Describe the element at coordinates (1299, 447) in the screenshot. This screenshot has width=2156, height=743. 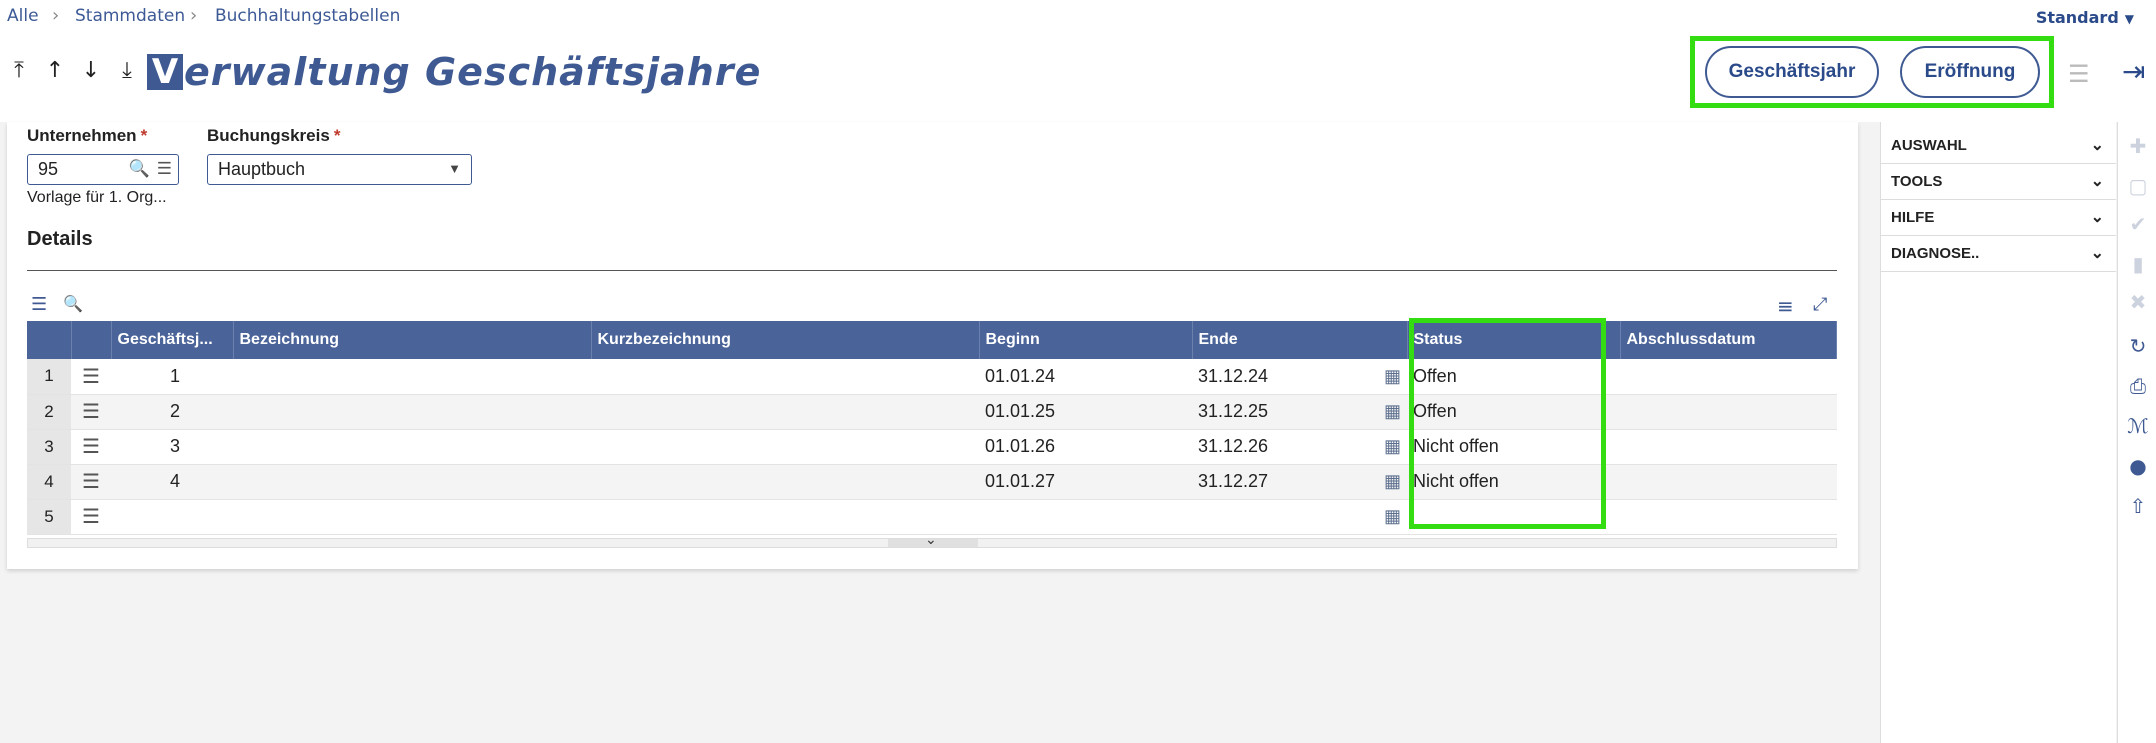
I see `cell-end: 31.12.26 ▦` at that location.